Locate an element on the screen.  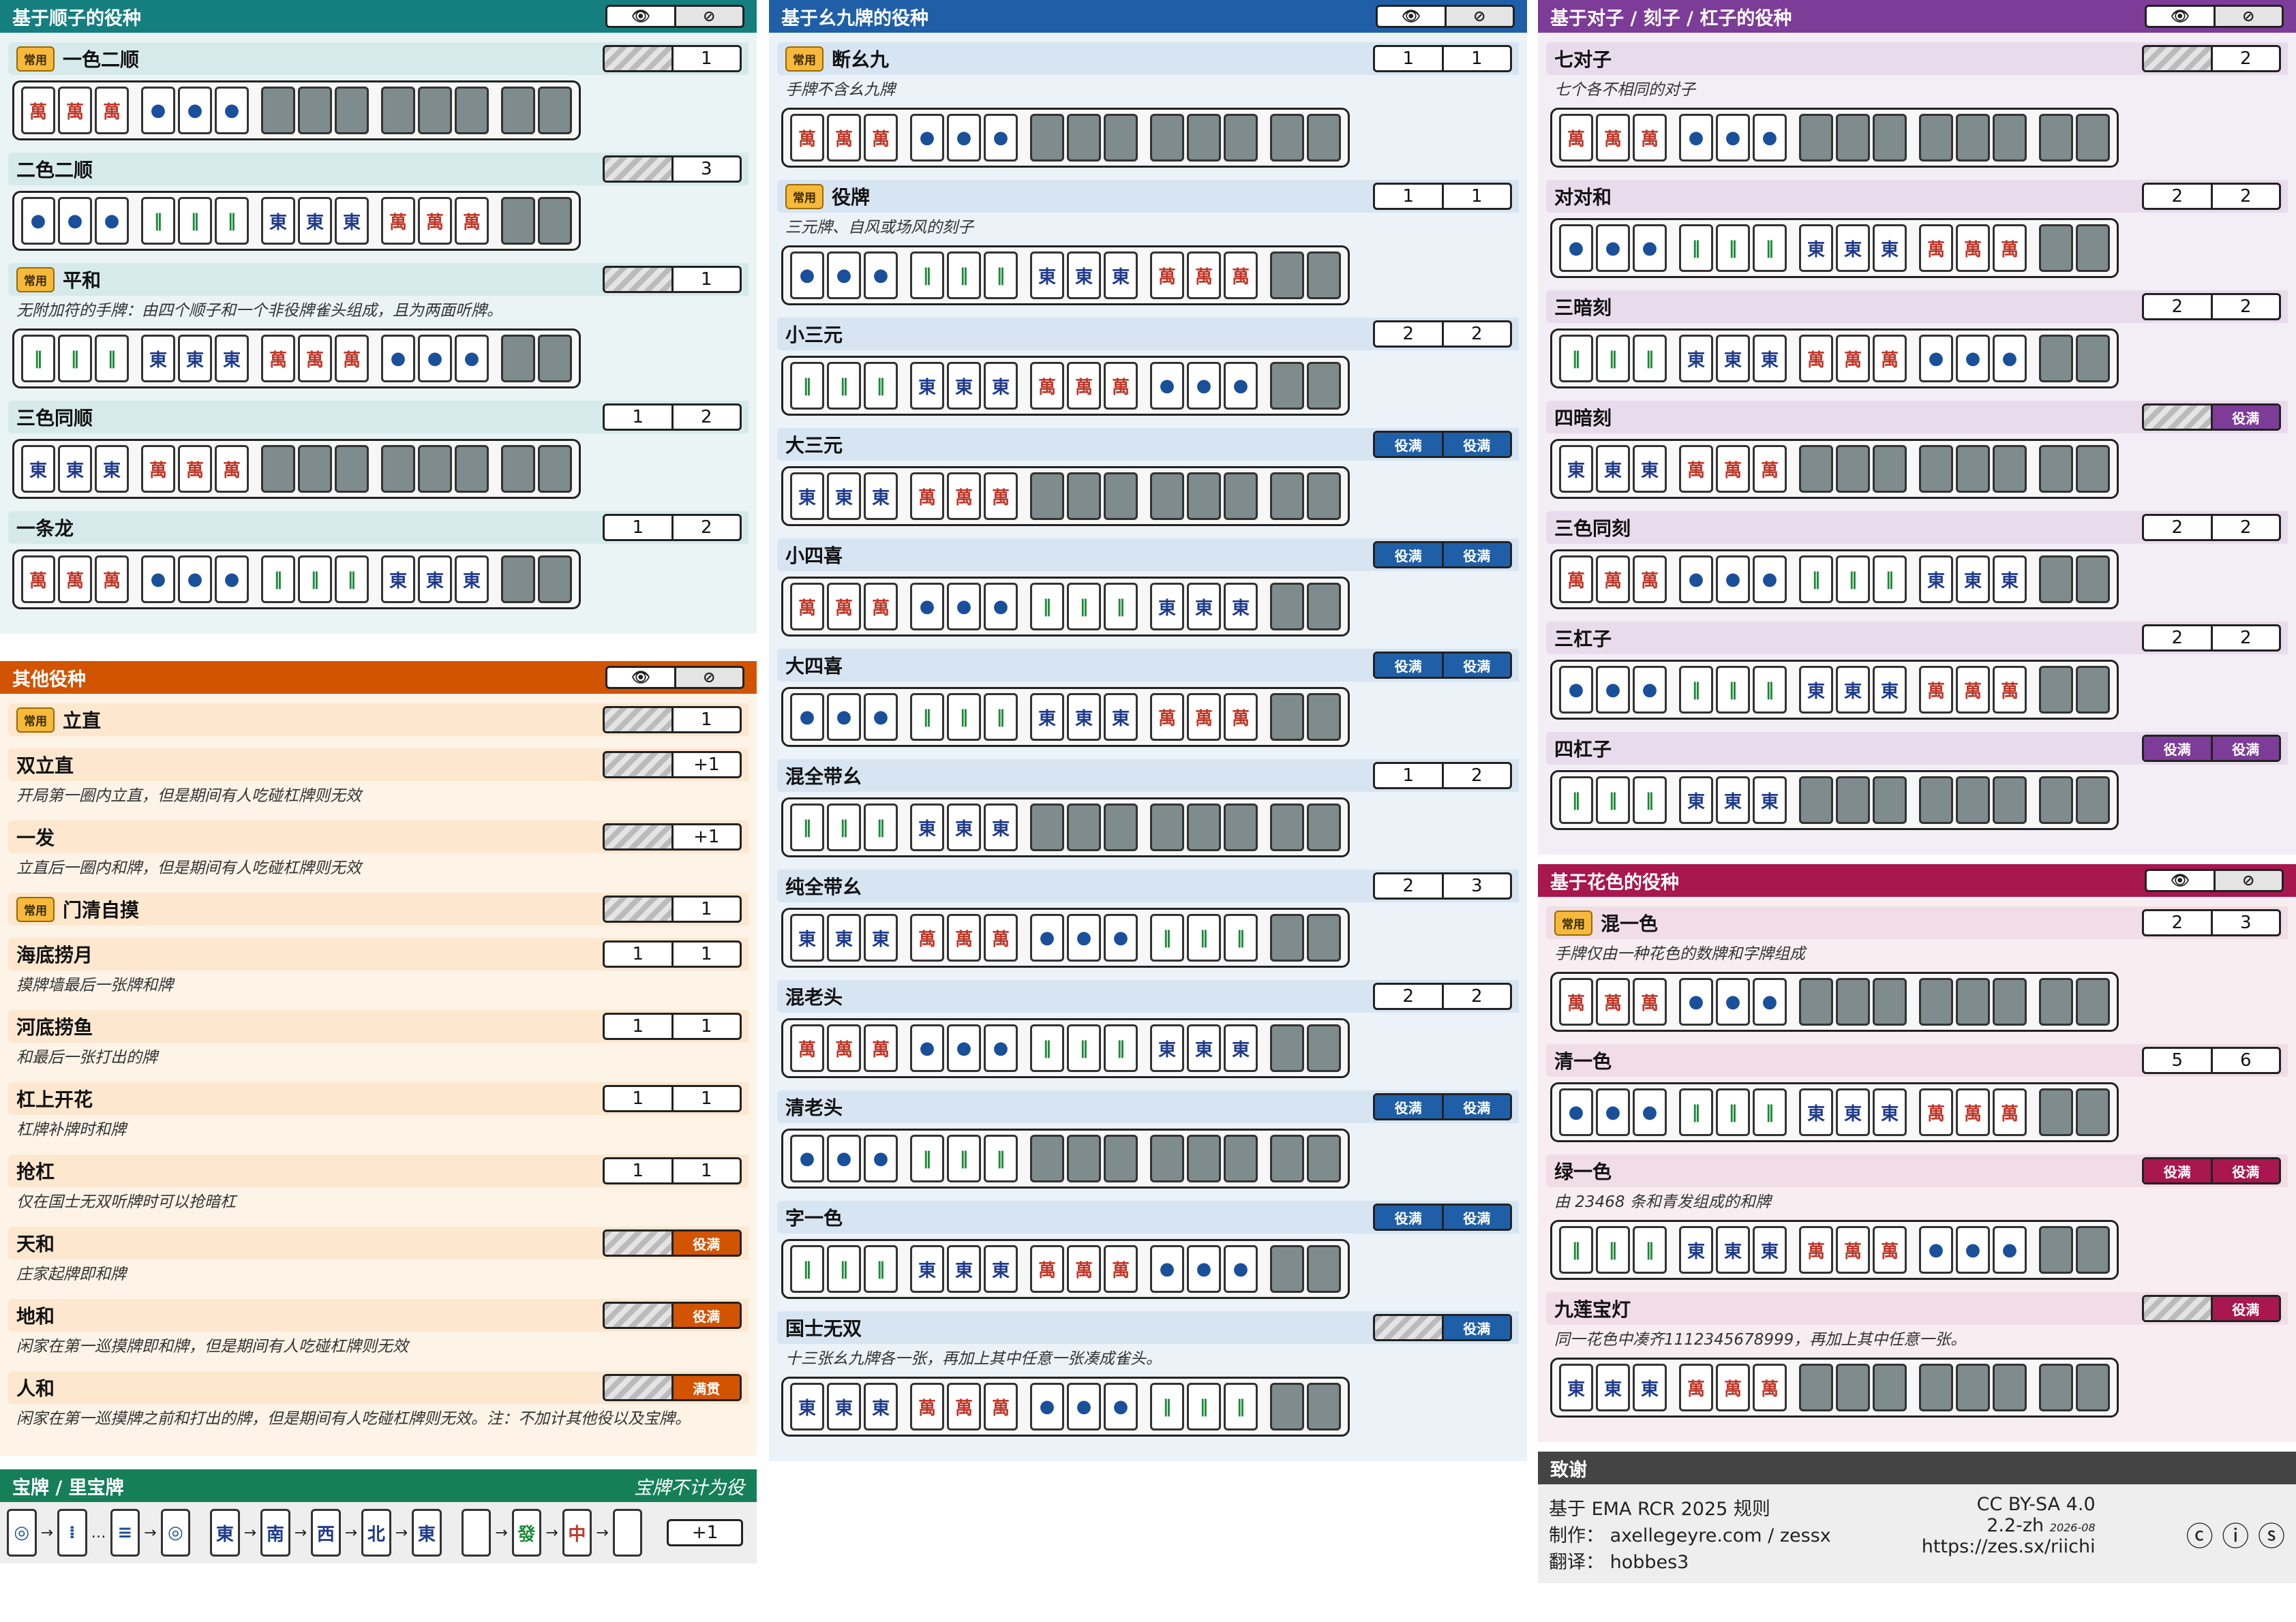
yaku-item: 七对子 2 七个各不相同的对子萬萬萬 ● ● ● is located at coordinates (1917, 105).